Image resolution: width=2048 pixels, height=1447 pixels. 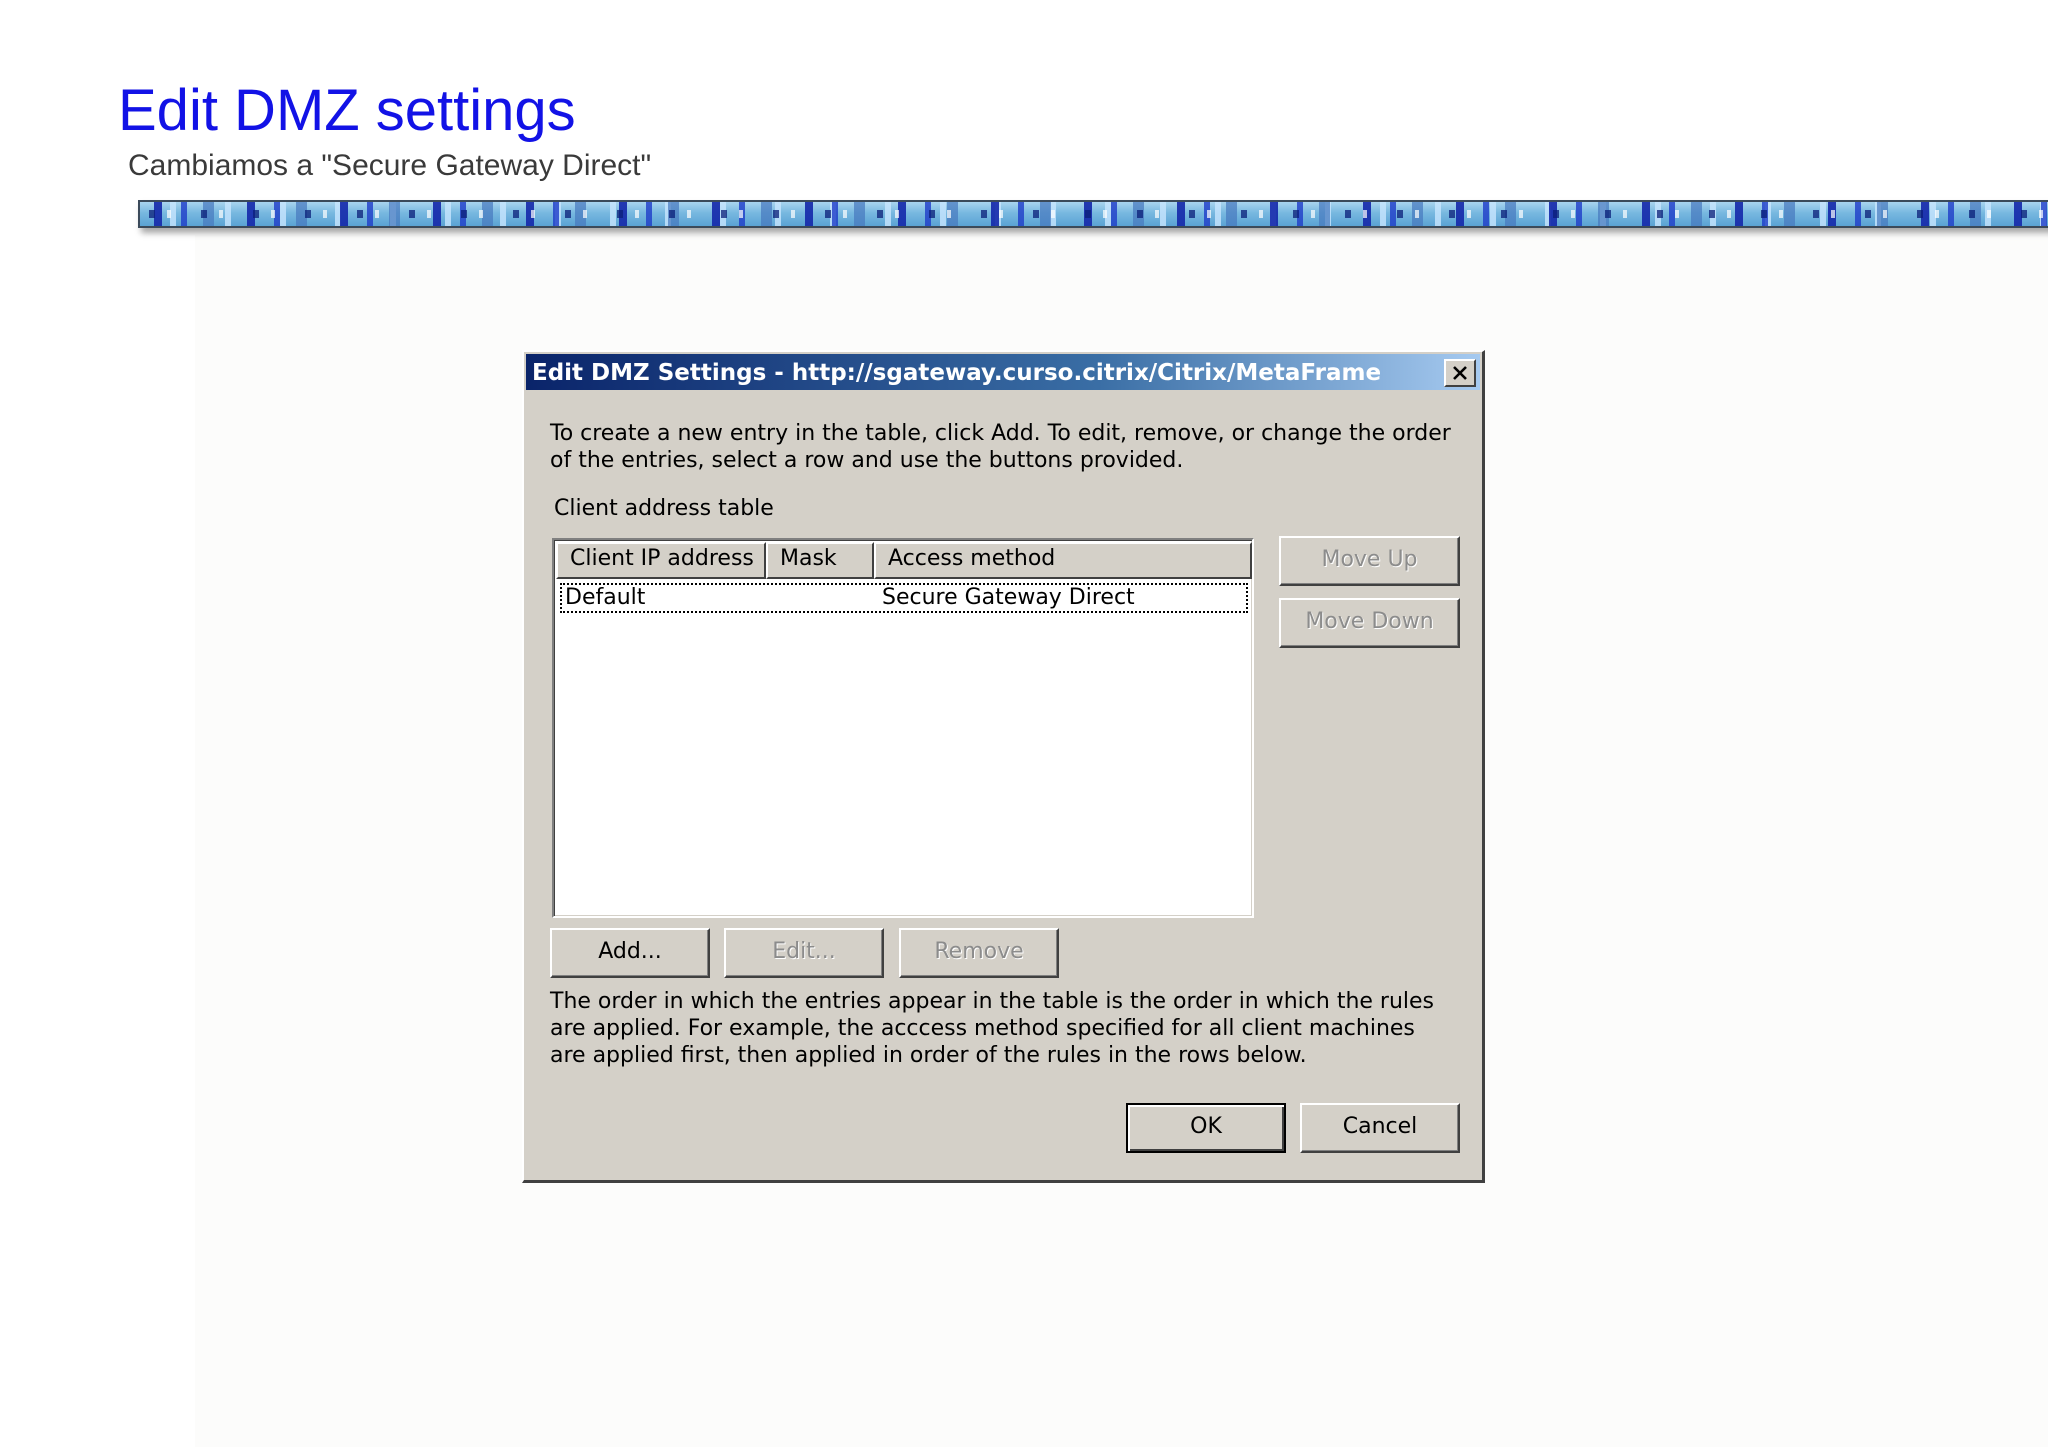 I want to click on move-up-button: Move Up, so click(x=1369, y=561).